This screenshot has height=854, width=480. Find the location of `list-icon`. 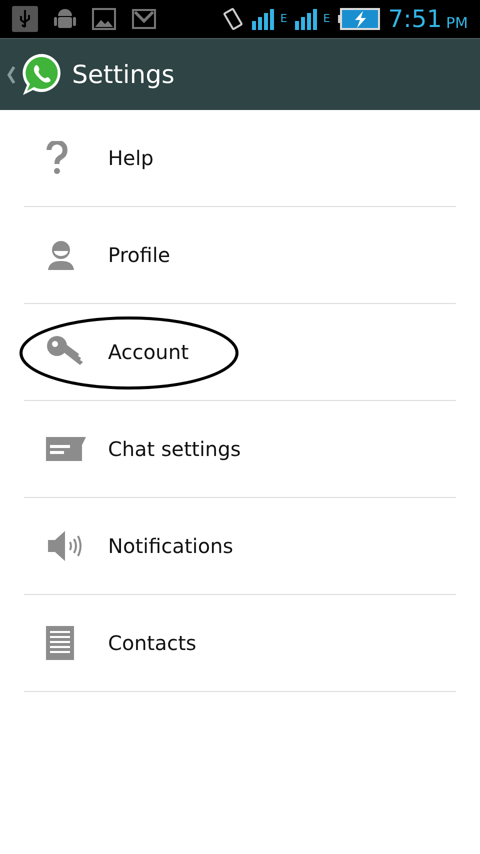

list-icon is located at coordinates (60, 643).